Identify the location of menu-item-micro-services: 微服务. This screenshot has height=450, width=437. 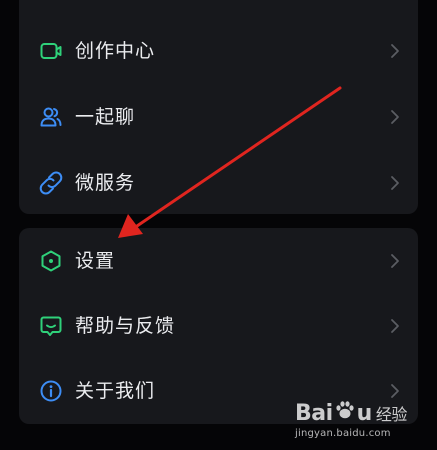
(218, 183).